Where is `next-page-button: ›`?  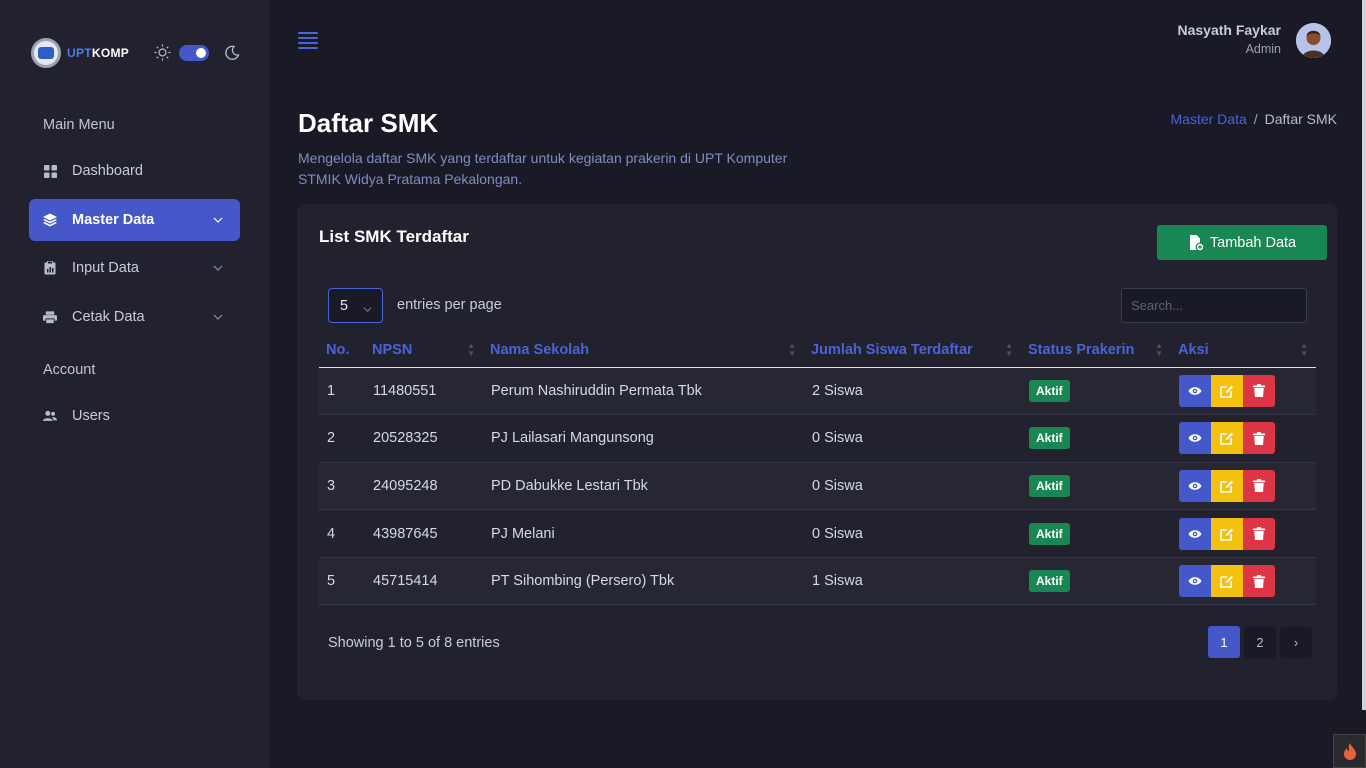 next-page-button: › is located at coordinates (1296, 642).